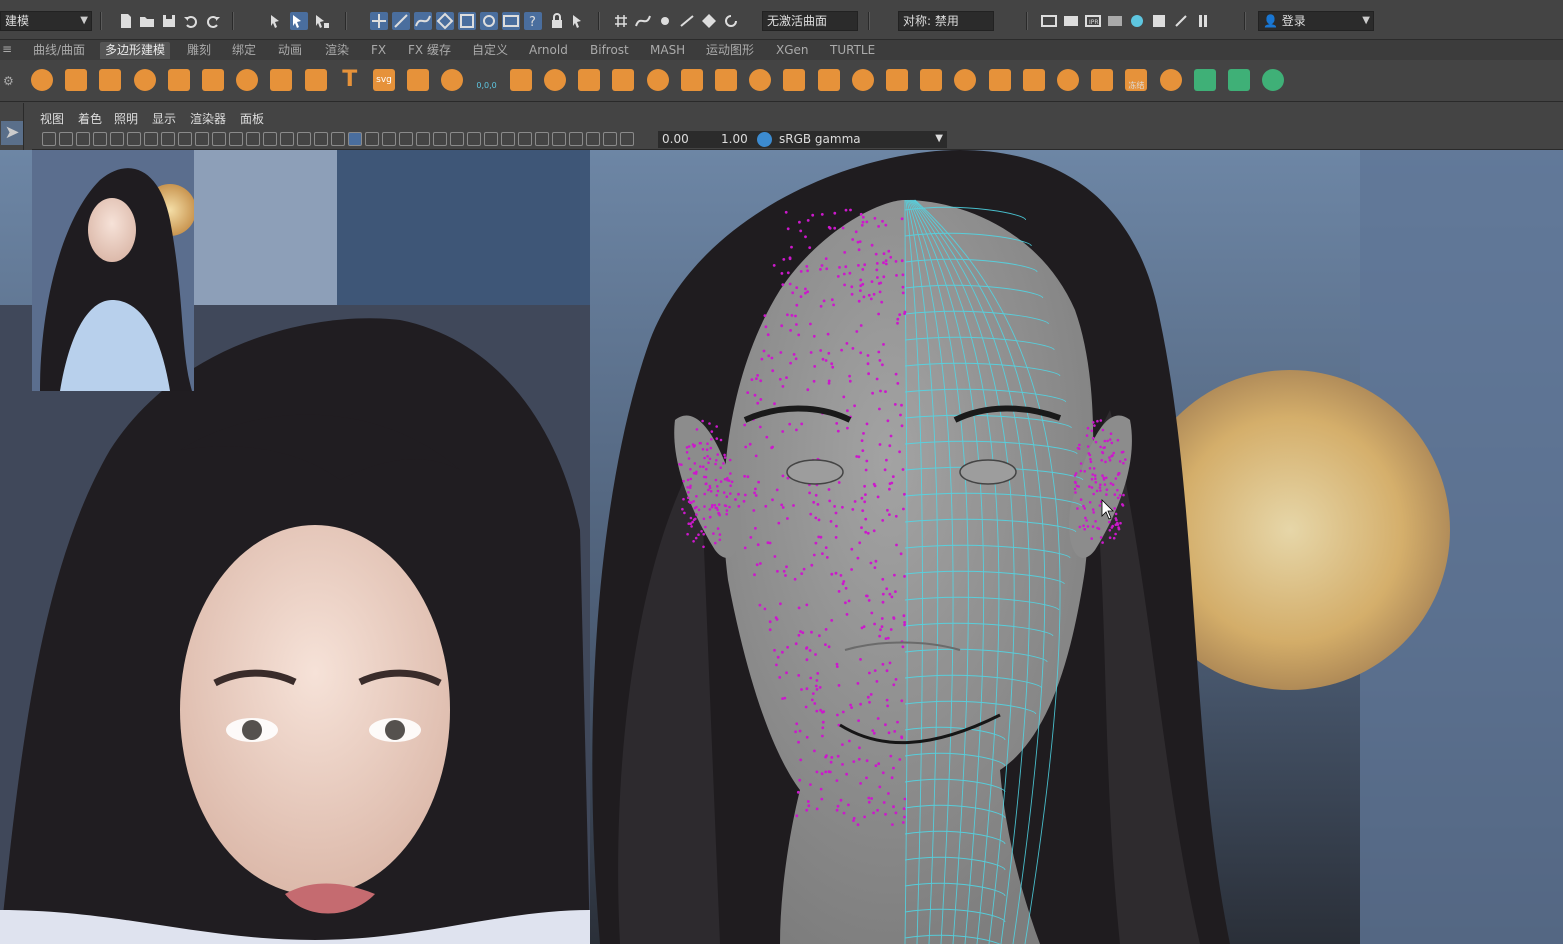  What do you see at coordinates (42, 80) in the screenshot?
I see `sphere-icon` at bounding box center [42, 80].